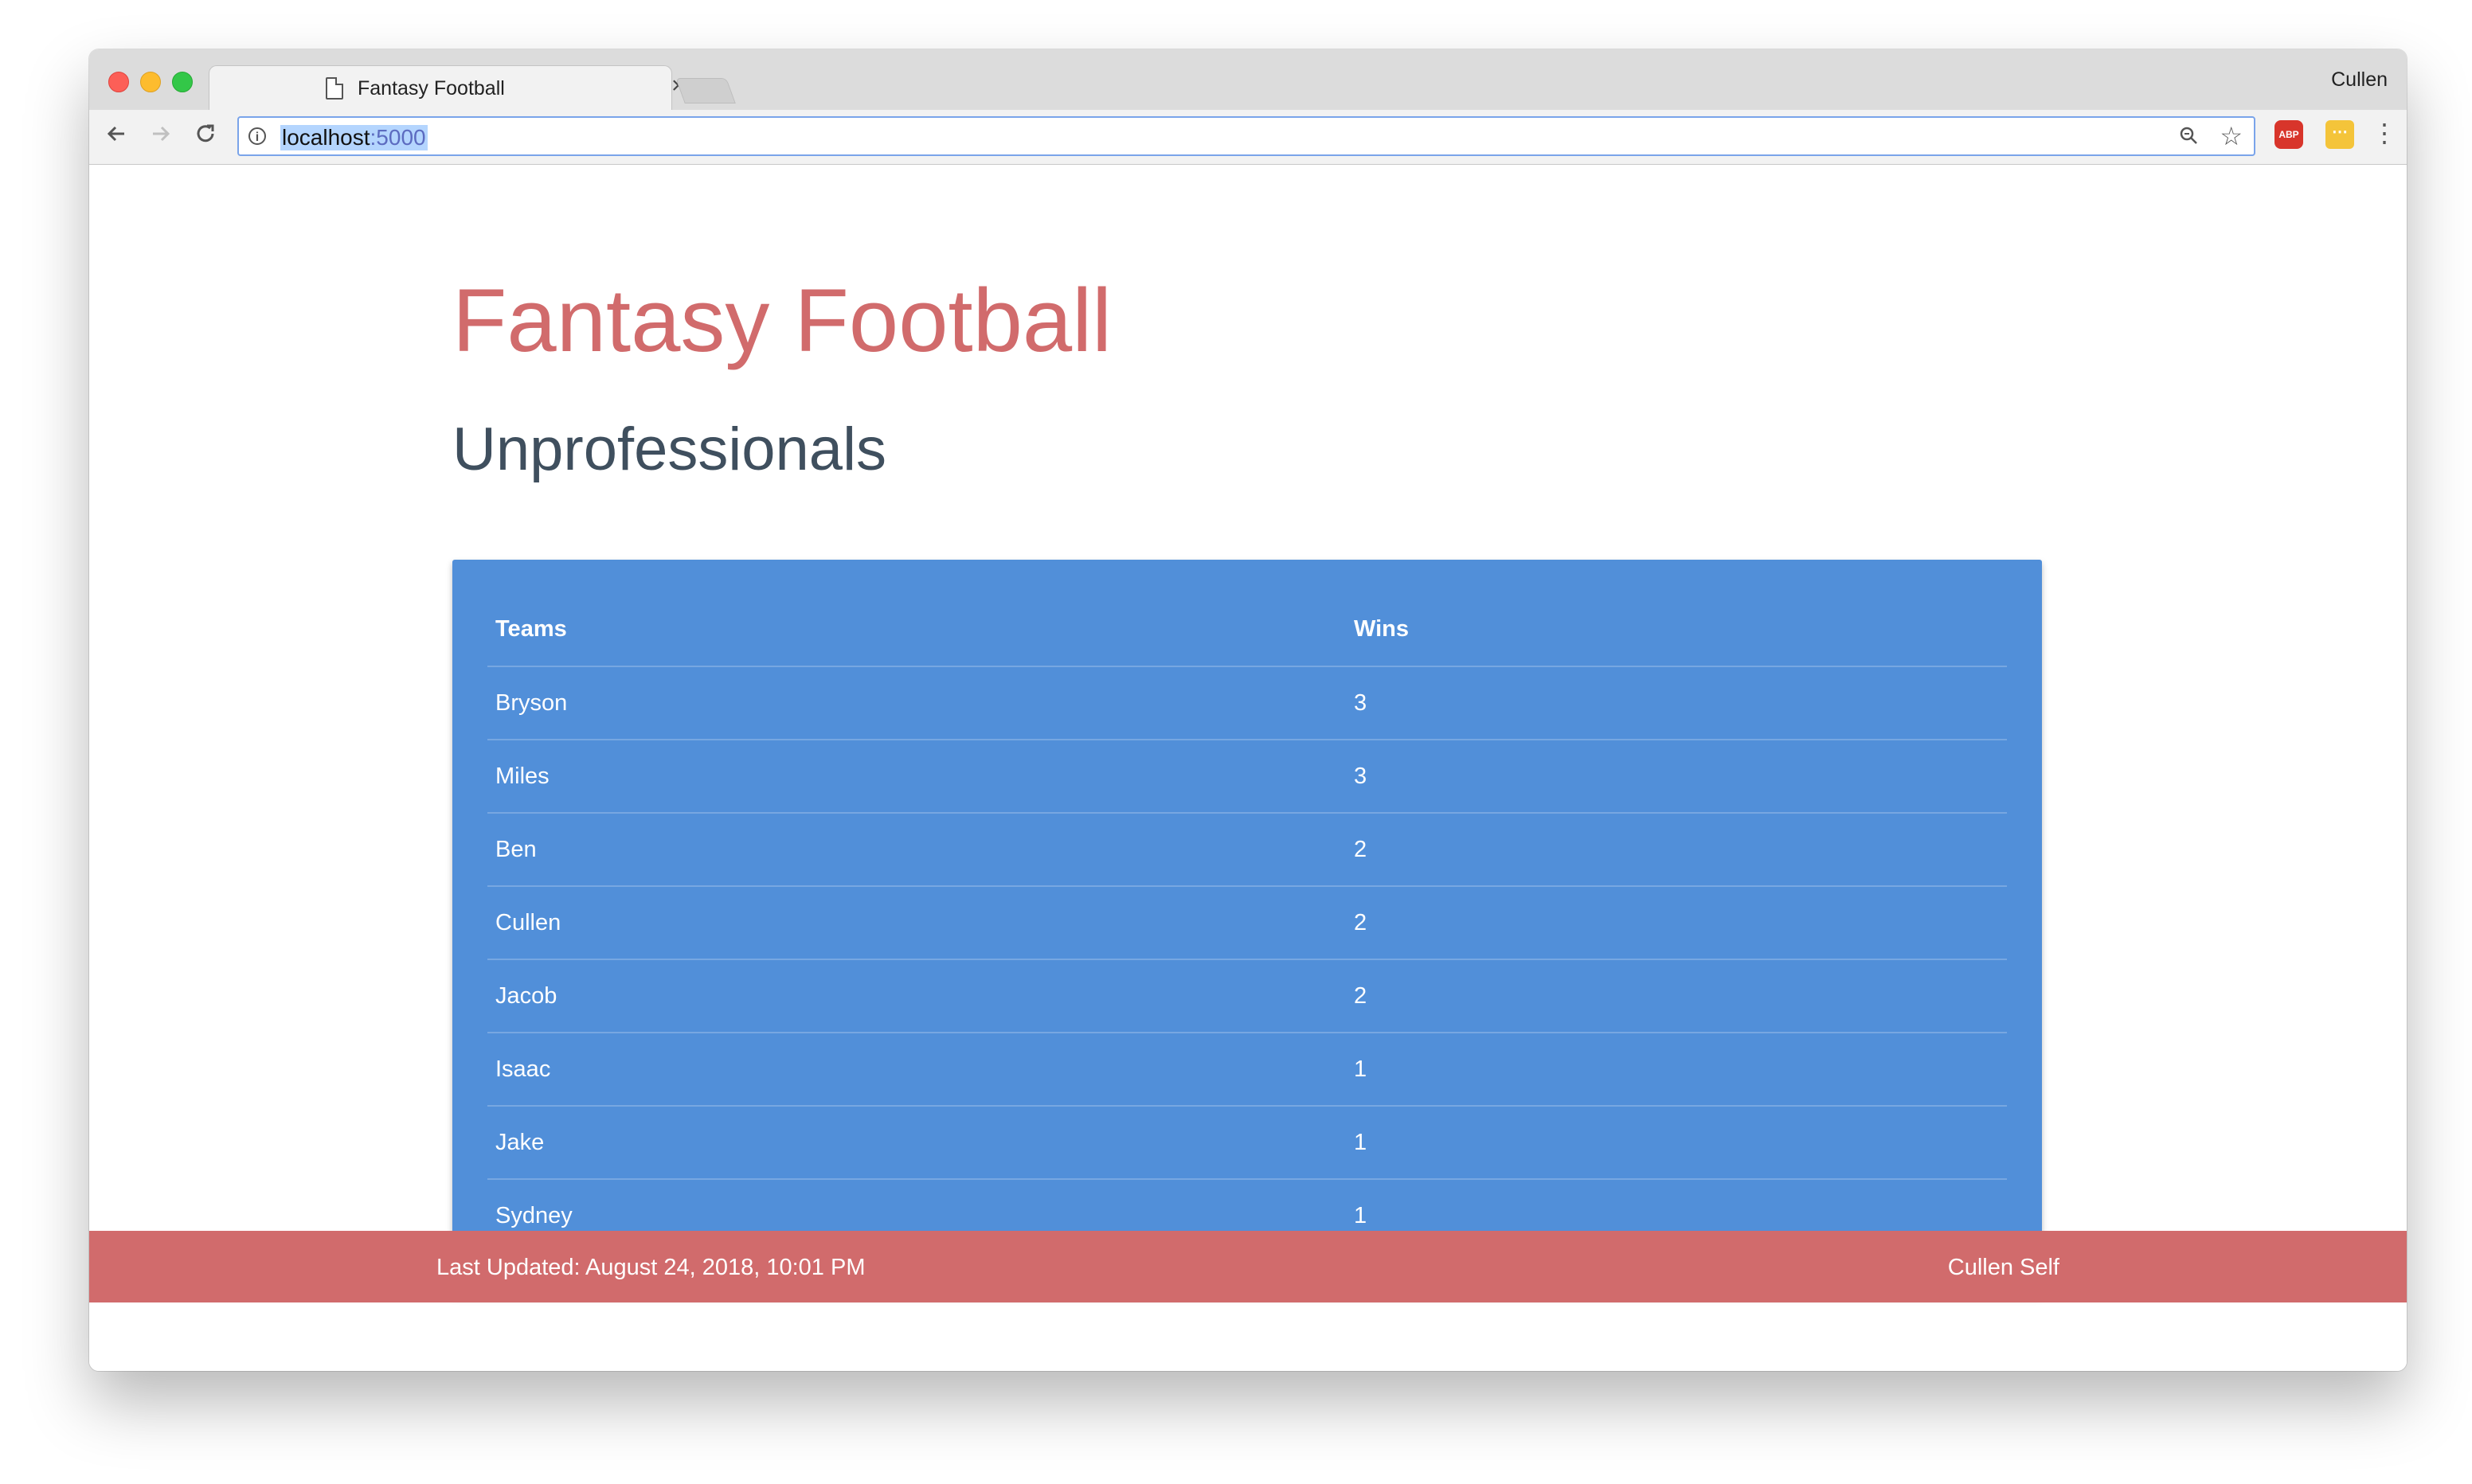  I want to click on author-name: Cullen Self, so click(2003, 1267).